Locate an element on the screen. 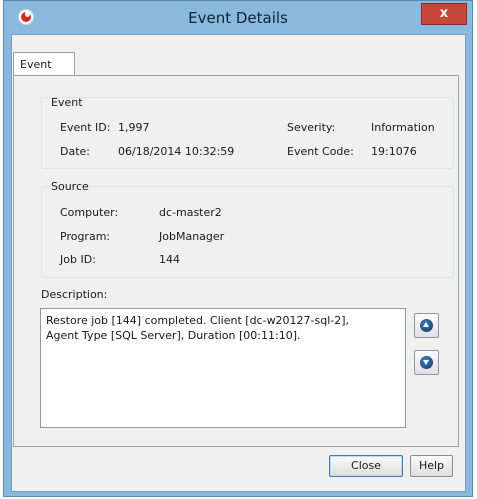  window-title: Event Details is located at coordinates (238, 18).